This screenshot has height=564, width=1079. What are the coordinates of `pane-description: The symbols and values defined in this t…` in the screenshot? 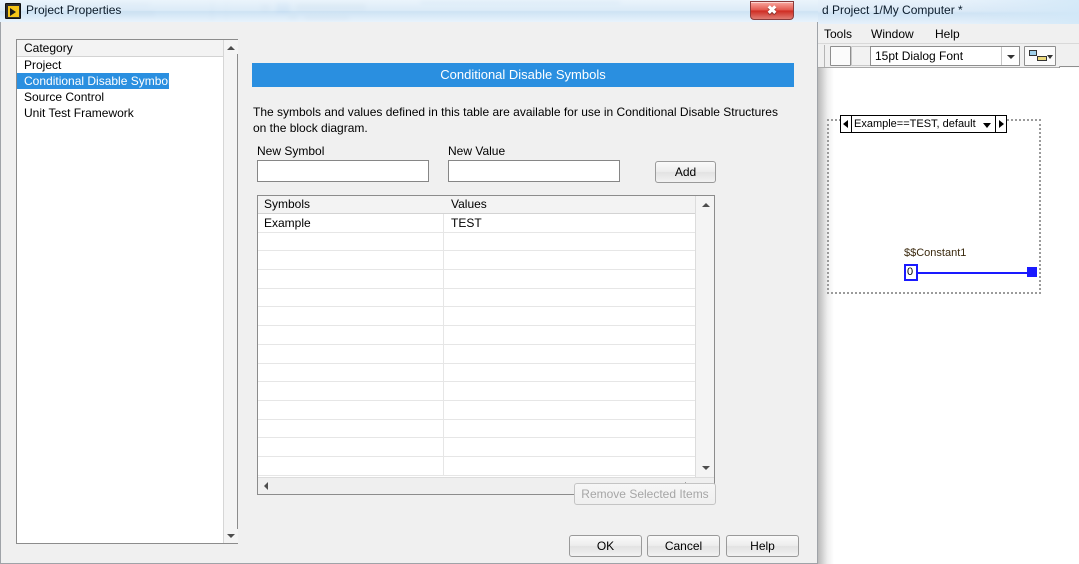 It's located at (515, 120).